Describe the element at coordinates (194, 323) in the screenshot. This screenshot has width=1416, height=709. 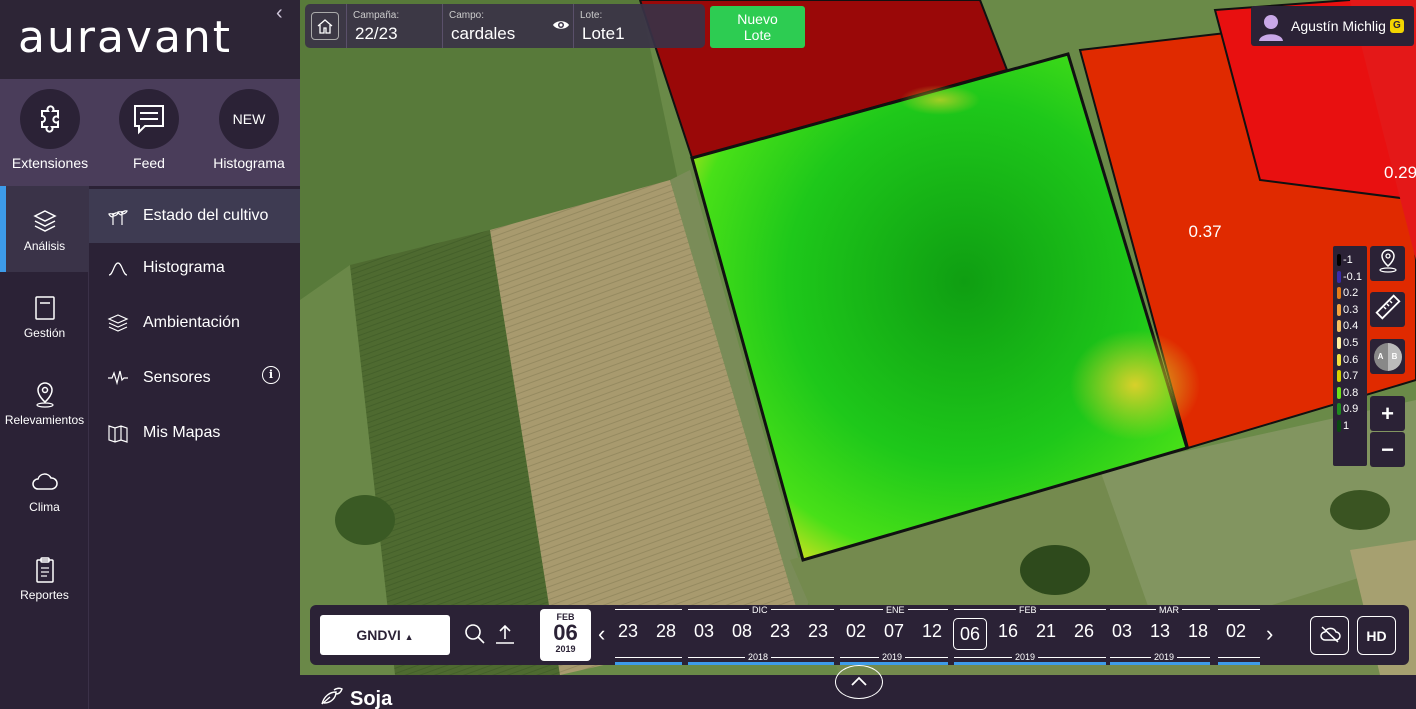
I see `submenu-item-ambientacion: Ambientación` at that location.